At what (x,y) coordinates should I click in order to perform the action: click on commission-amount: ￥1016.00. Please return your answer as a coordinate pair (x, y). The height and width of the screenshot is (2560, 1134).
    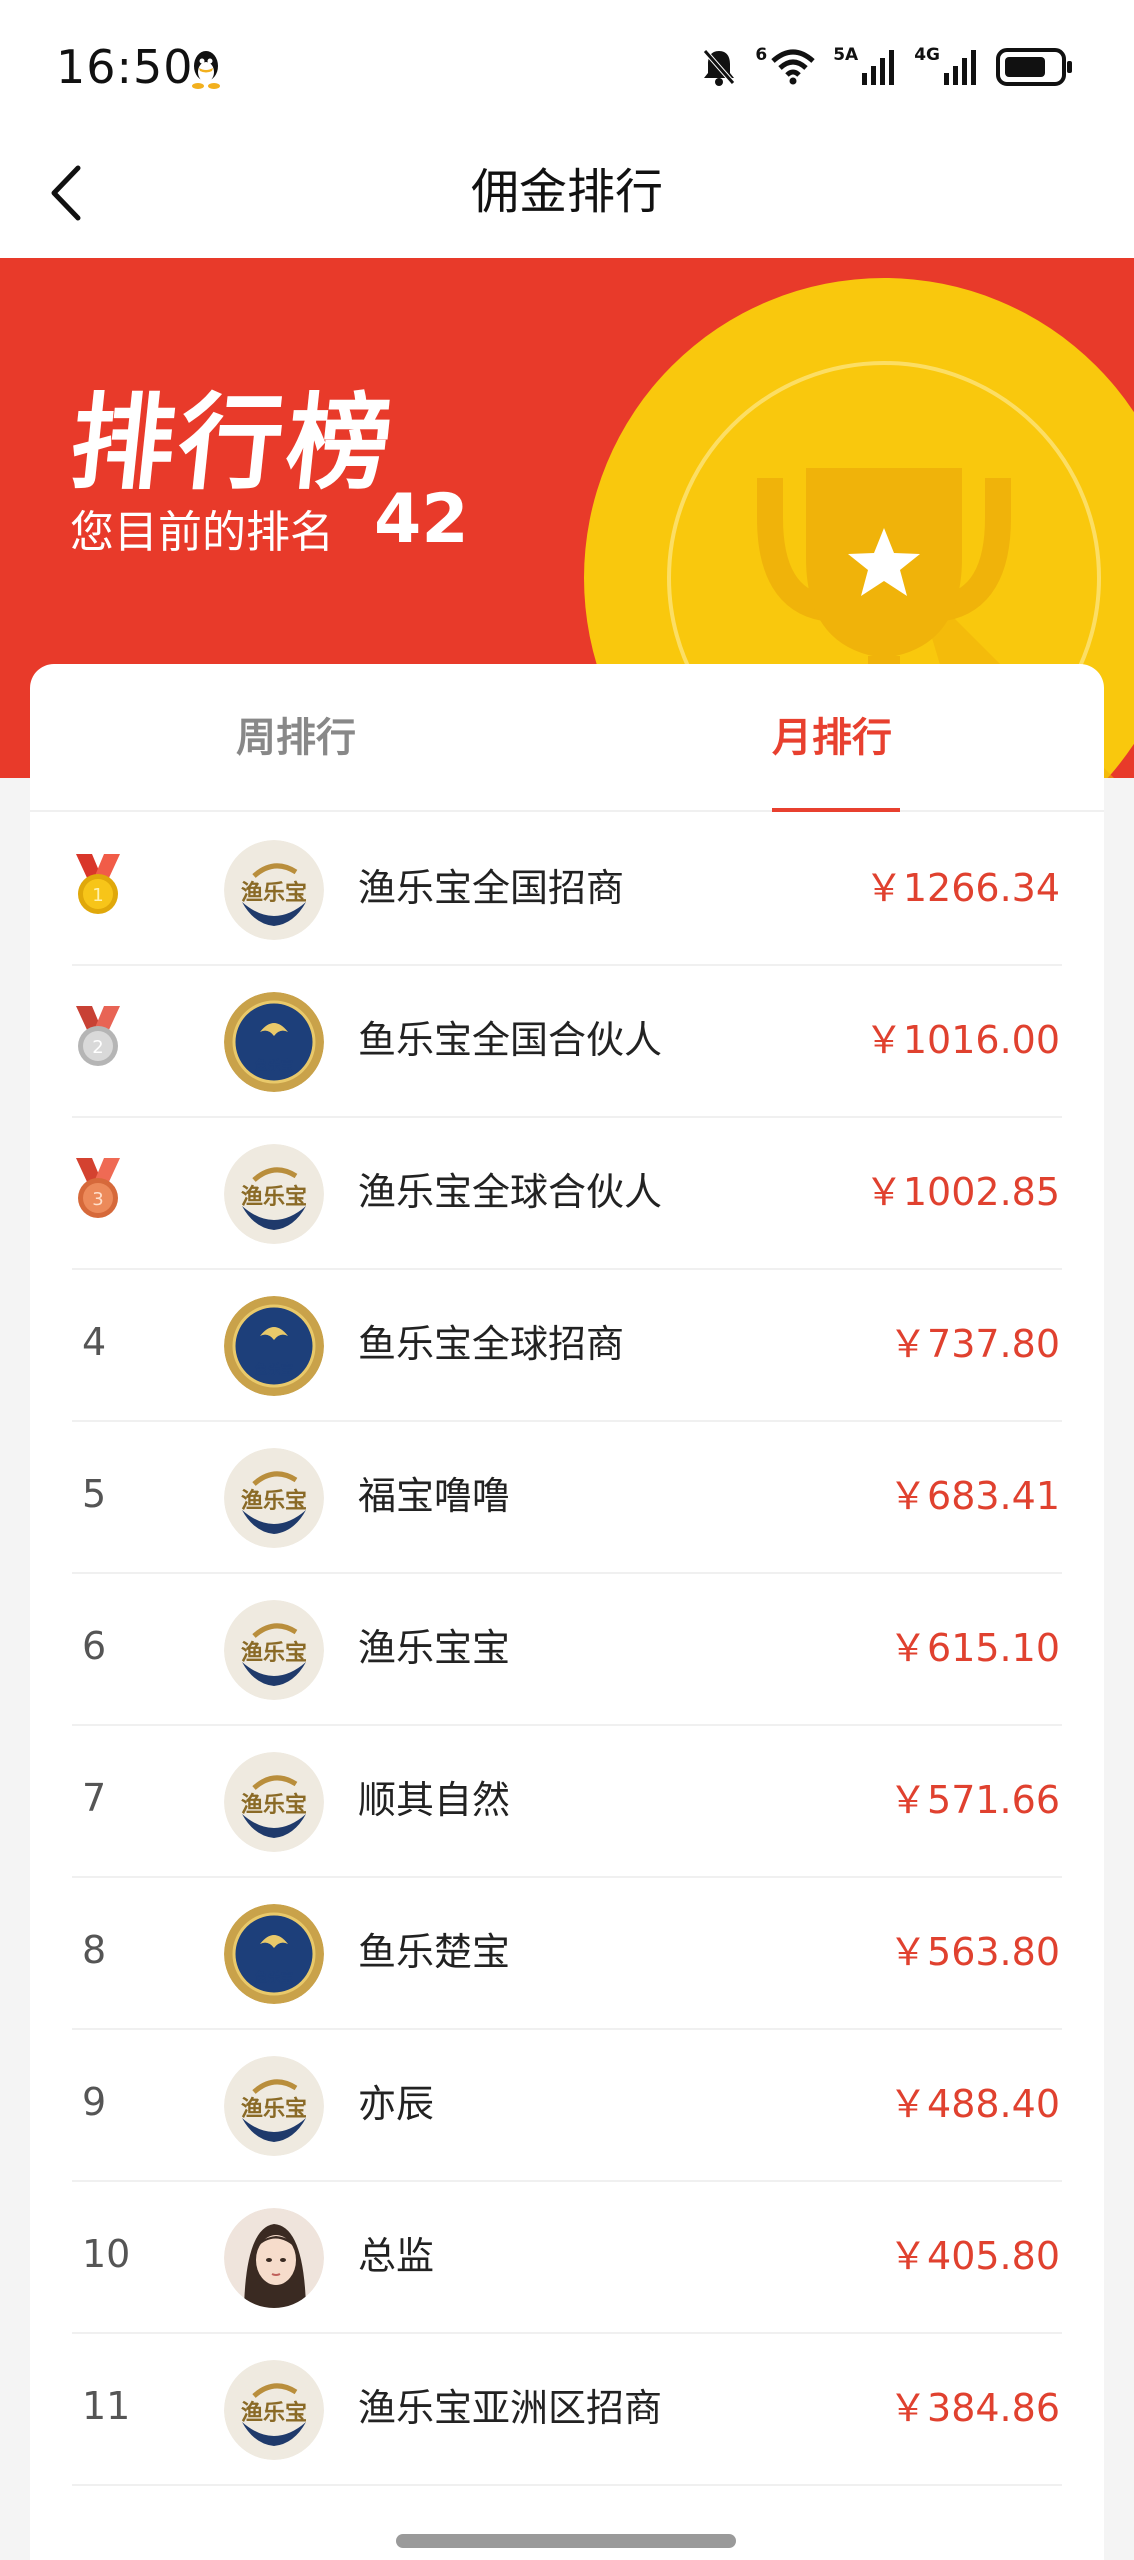
    Looking at the image, I should click on (962, 1040).